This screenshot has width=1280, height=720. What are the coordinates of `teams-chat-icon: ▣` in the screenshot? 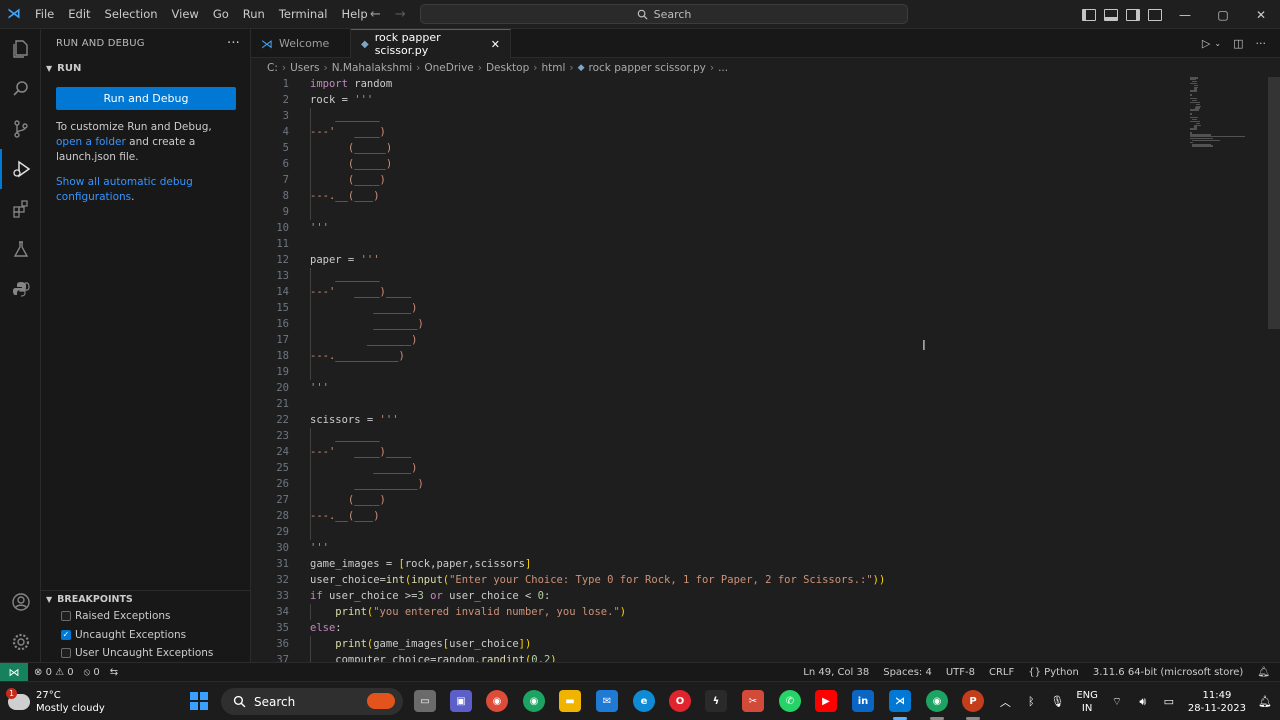 It's located at (461, 701).